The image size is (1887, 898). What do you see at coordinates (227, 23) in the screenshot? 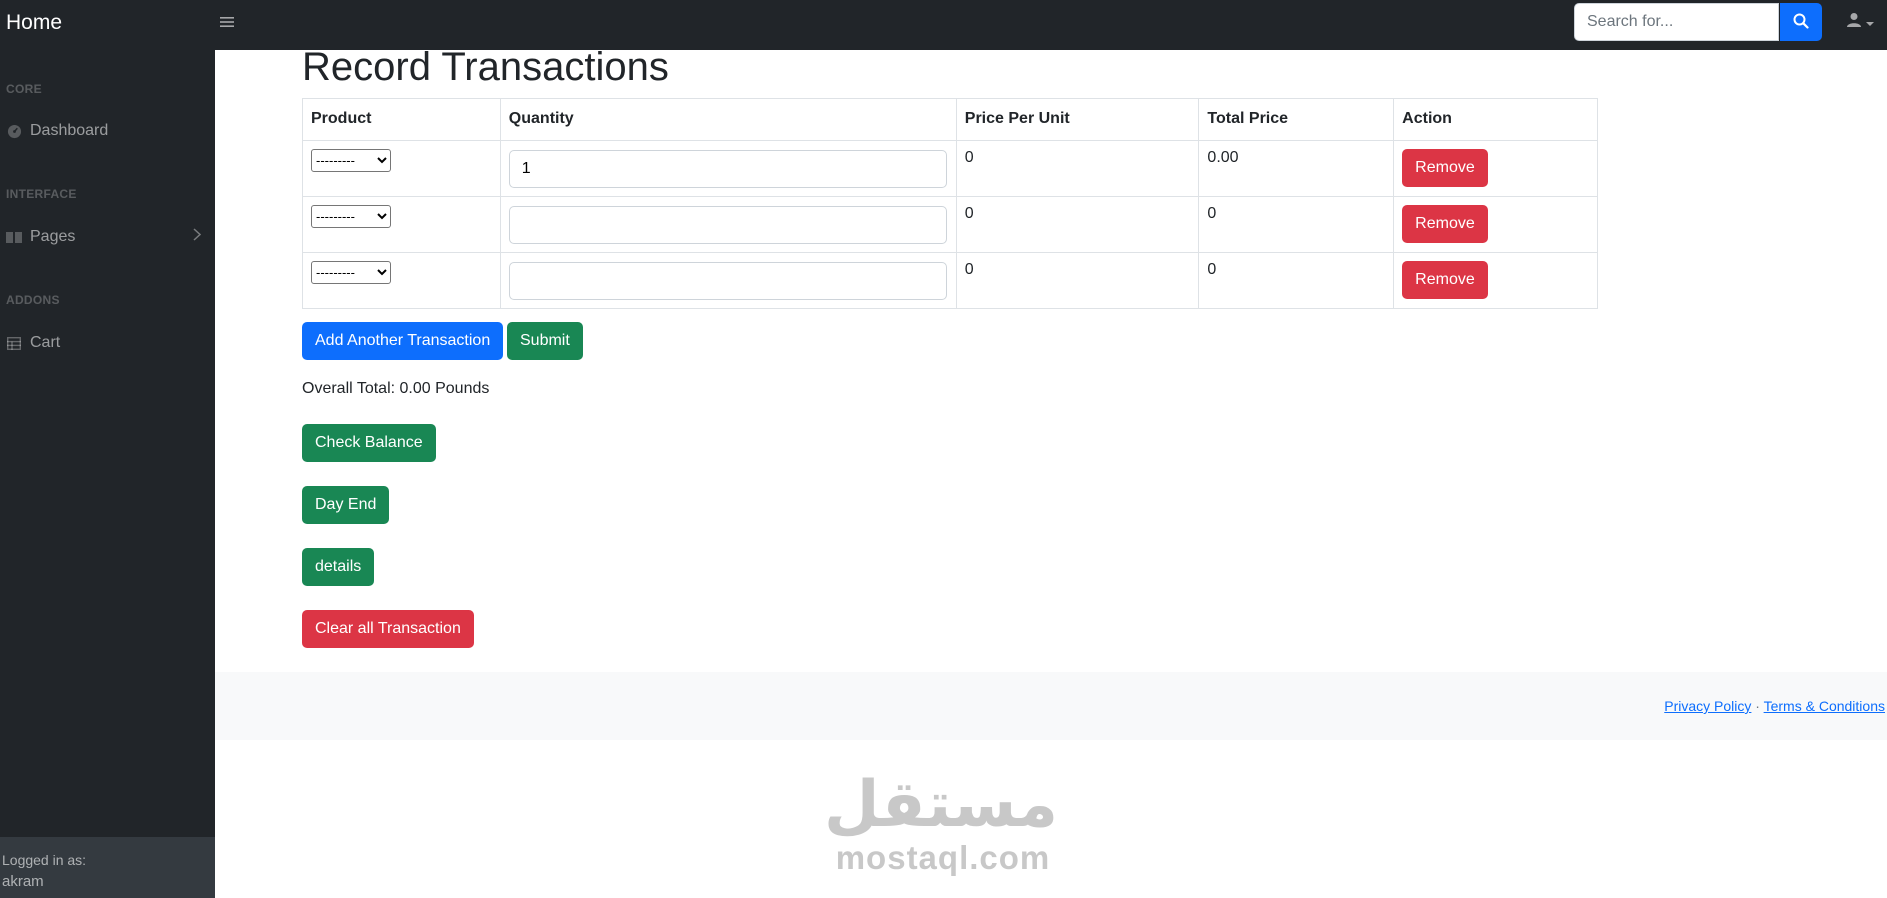
I see `sidebar-toggle-icon` at bounding box center [227, 23].